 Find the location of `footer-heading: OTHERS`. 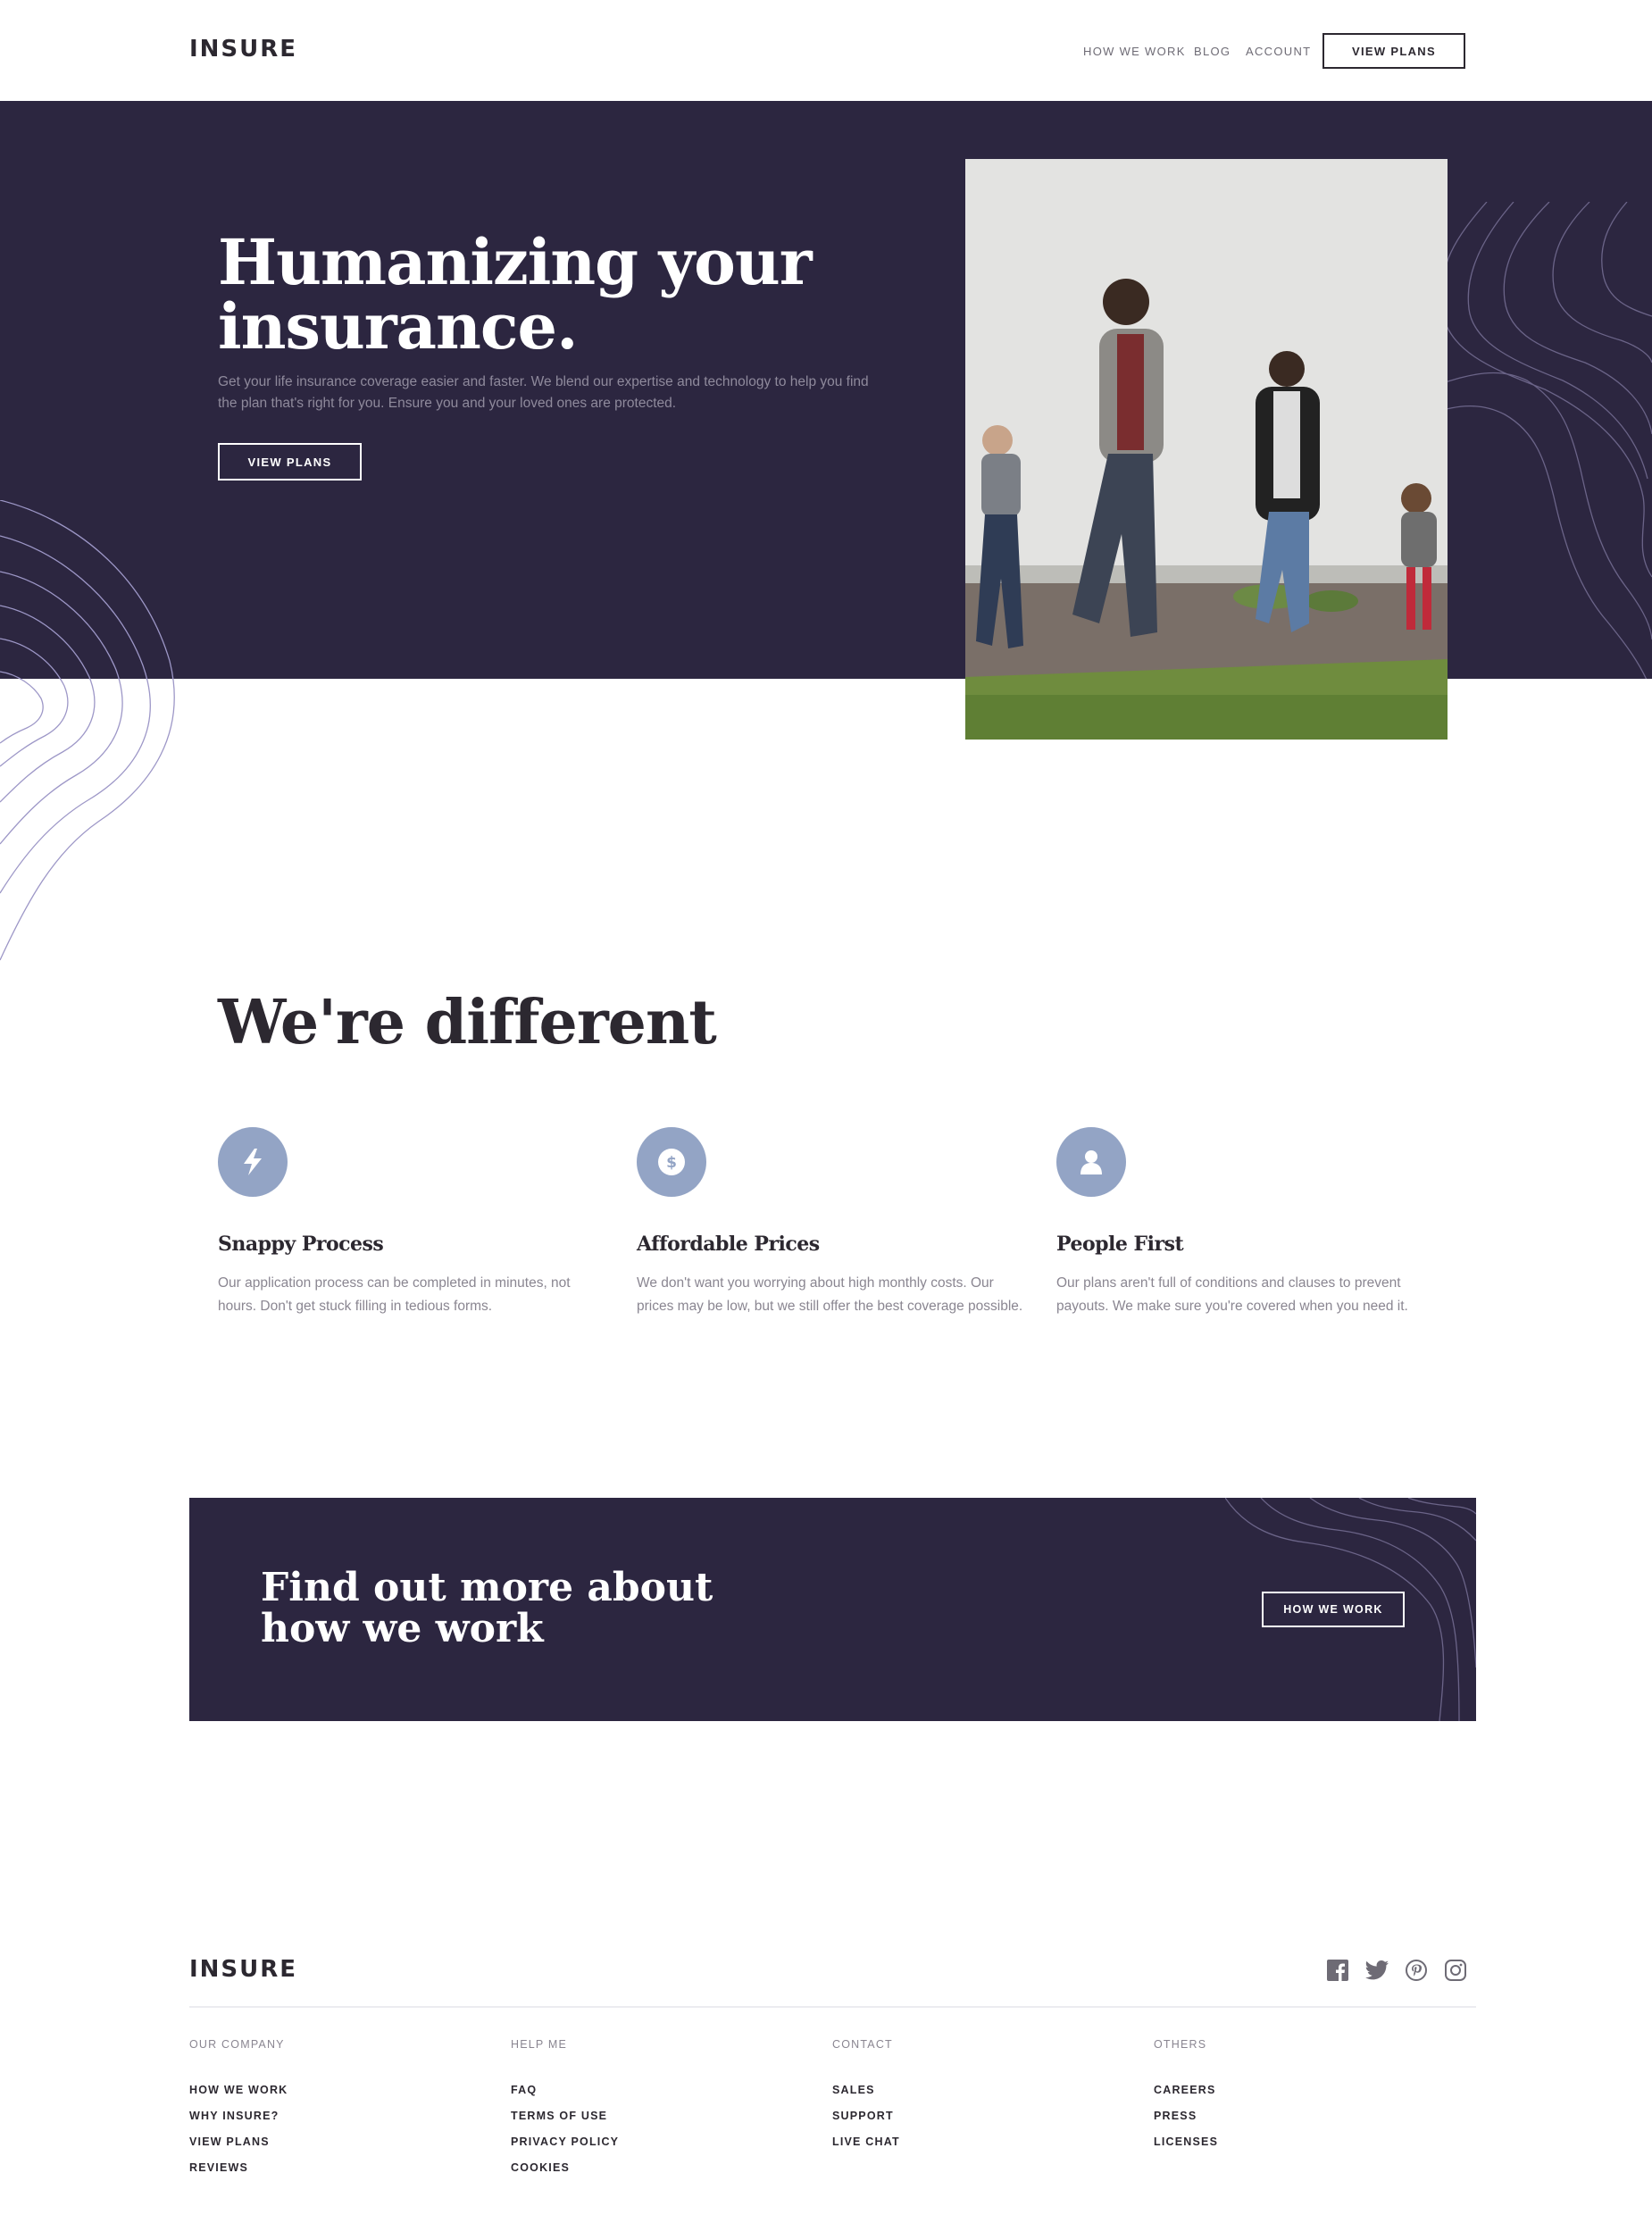

footer-heading: OTHERS is located at coordinates (1180, 2044).